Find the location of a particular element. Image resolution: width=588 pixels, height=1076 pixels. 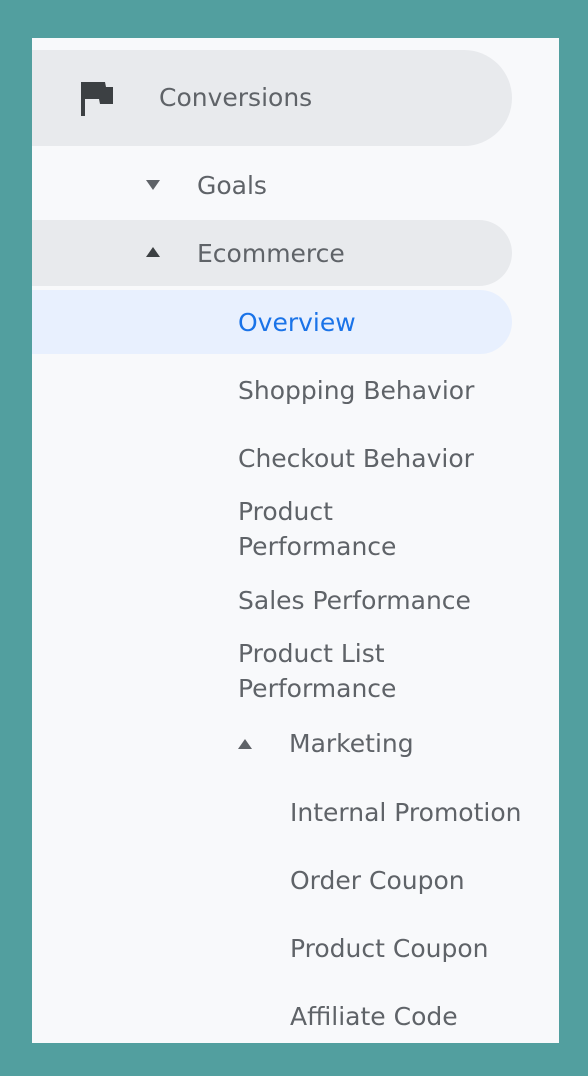

nav-goals-label: Goals is located at coordinates (232, 185).